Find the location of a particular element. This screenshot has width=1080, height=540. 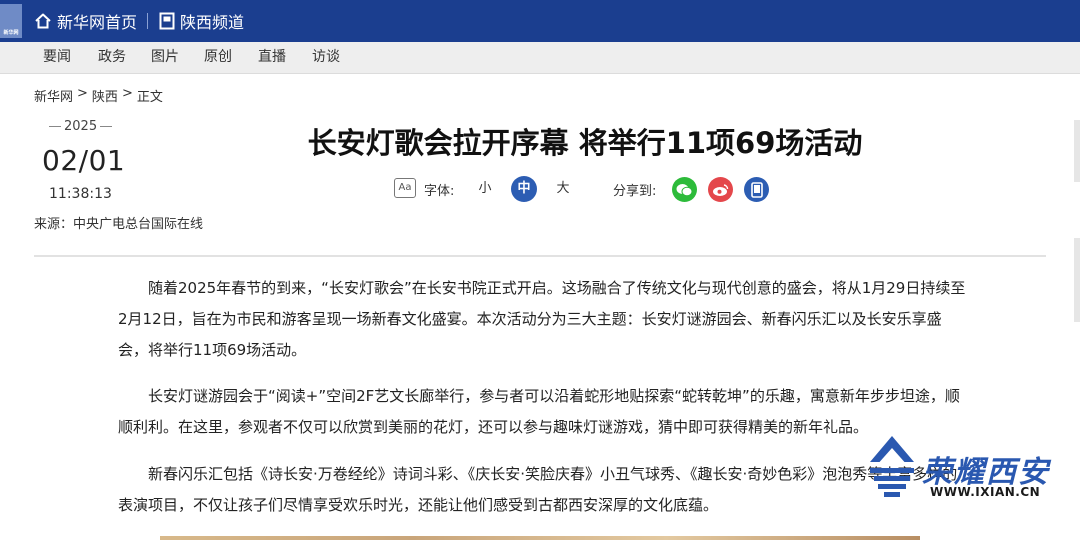

share-wechat-button is located at coordinates (684, 189).